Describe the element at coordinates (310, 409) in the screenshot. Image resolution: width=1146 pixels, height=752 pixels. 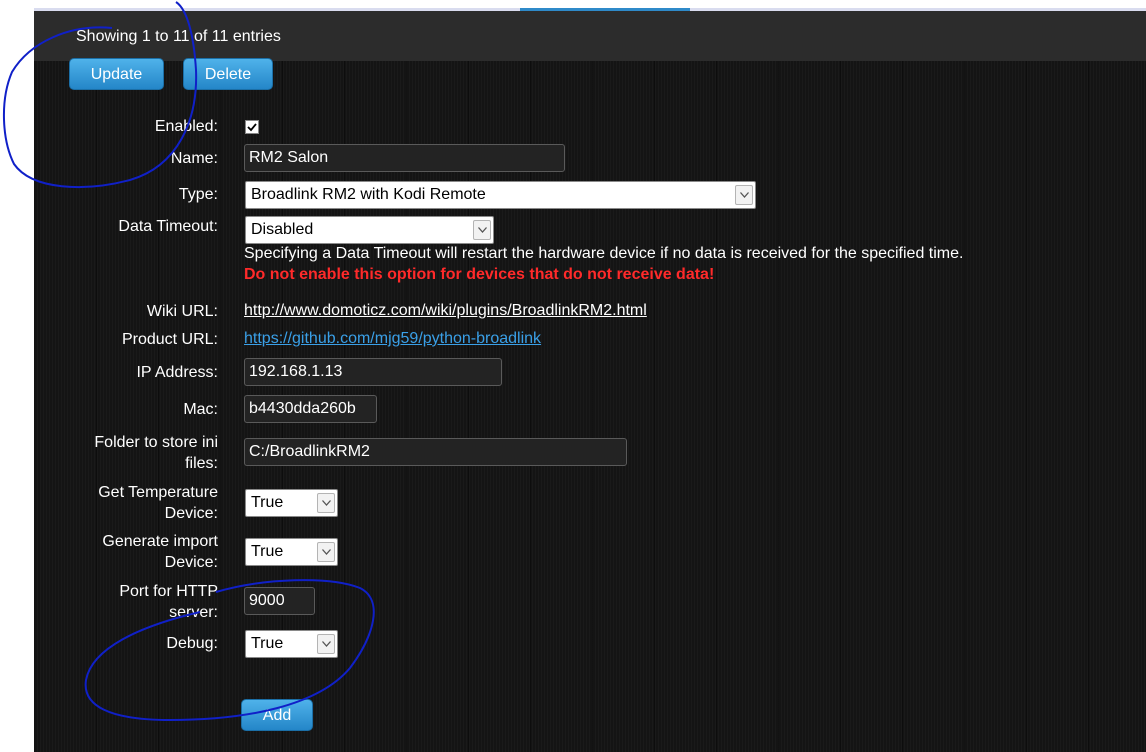
I see `mac-input: b4430dda260b` at that location.